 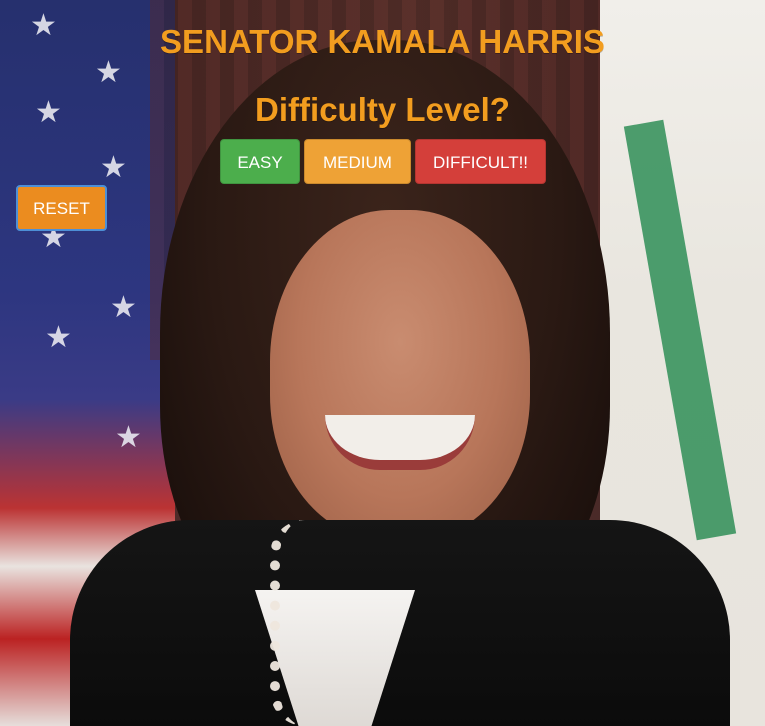 What do you see at coordinates (480, 161) in the screenshot?
I see `difficult-button: DIFFICULT!!` at bounding box center [480, 161].